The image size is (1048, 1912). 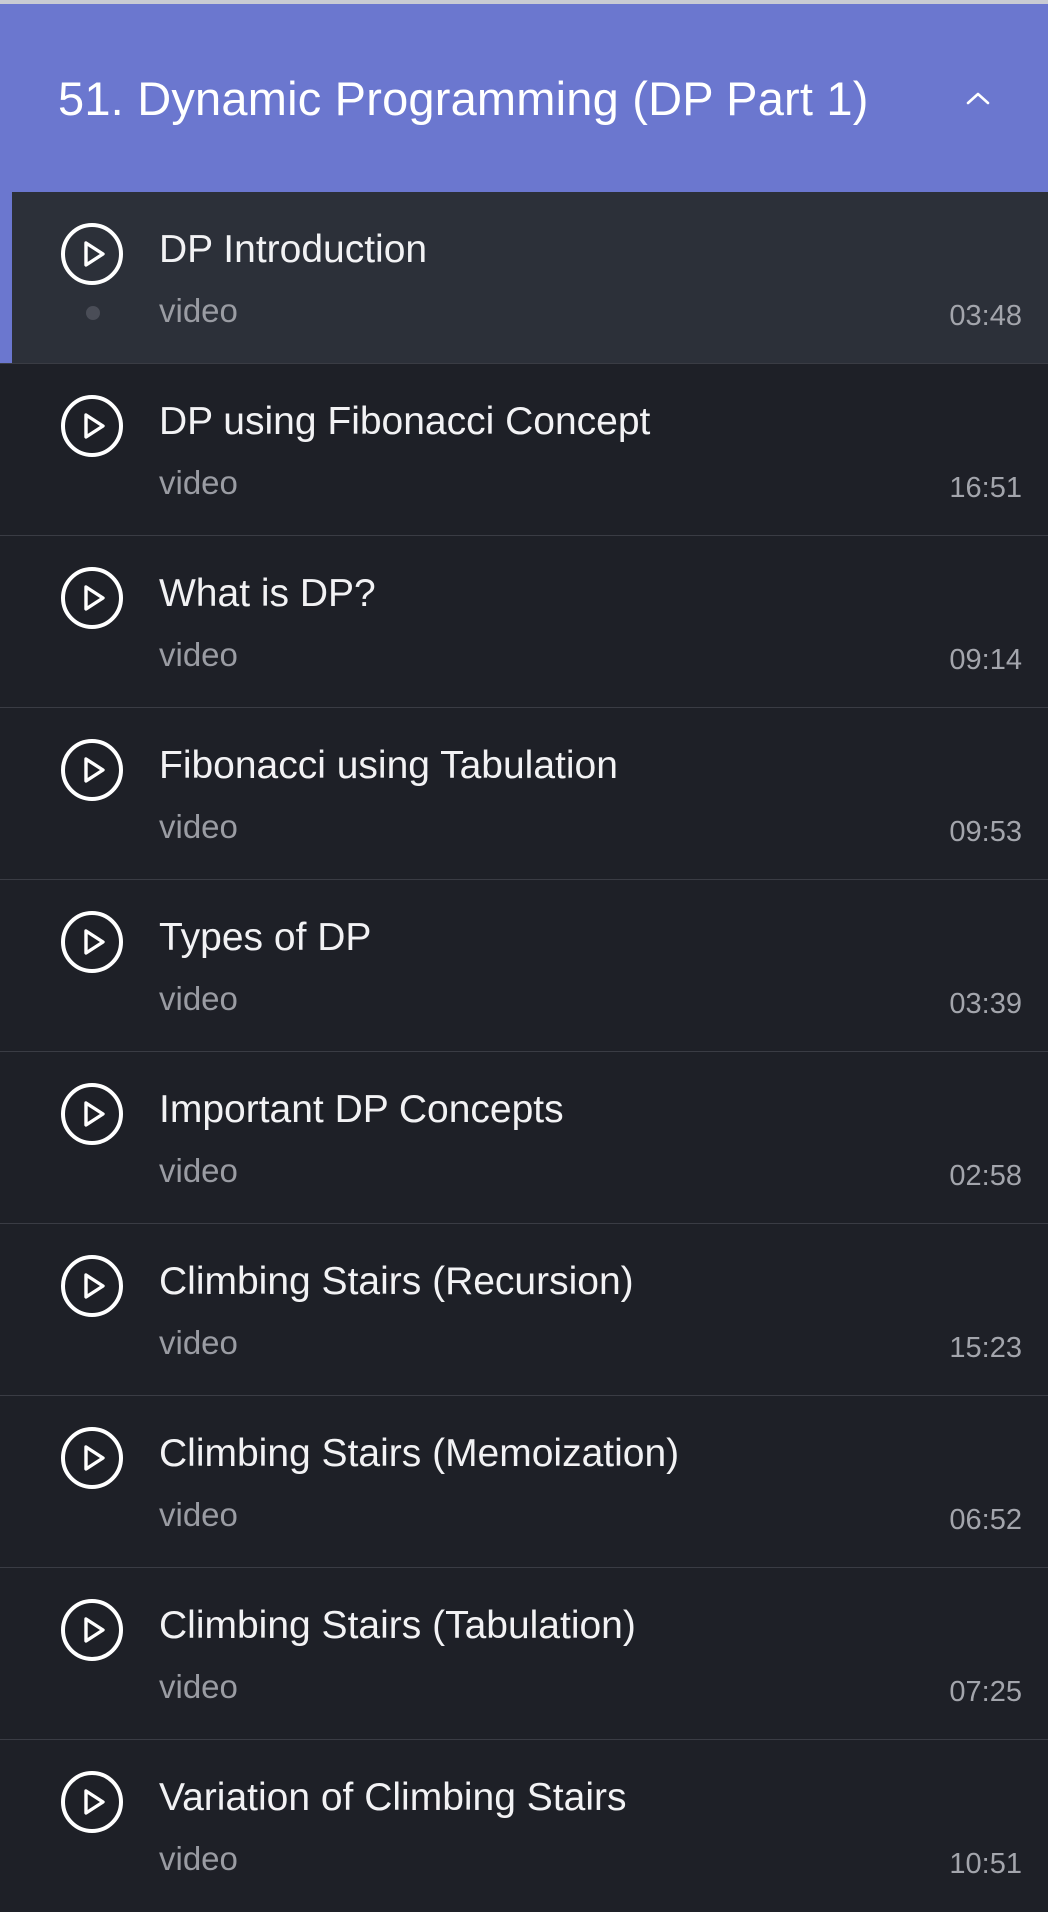 I want to click on lesson-title: Fibonacci using Tabulation, so click(x=388, y=765).